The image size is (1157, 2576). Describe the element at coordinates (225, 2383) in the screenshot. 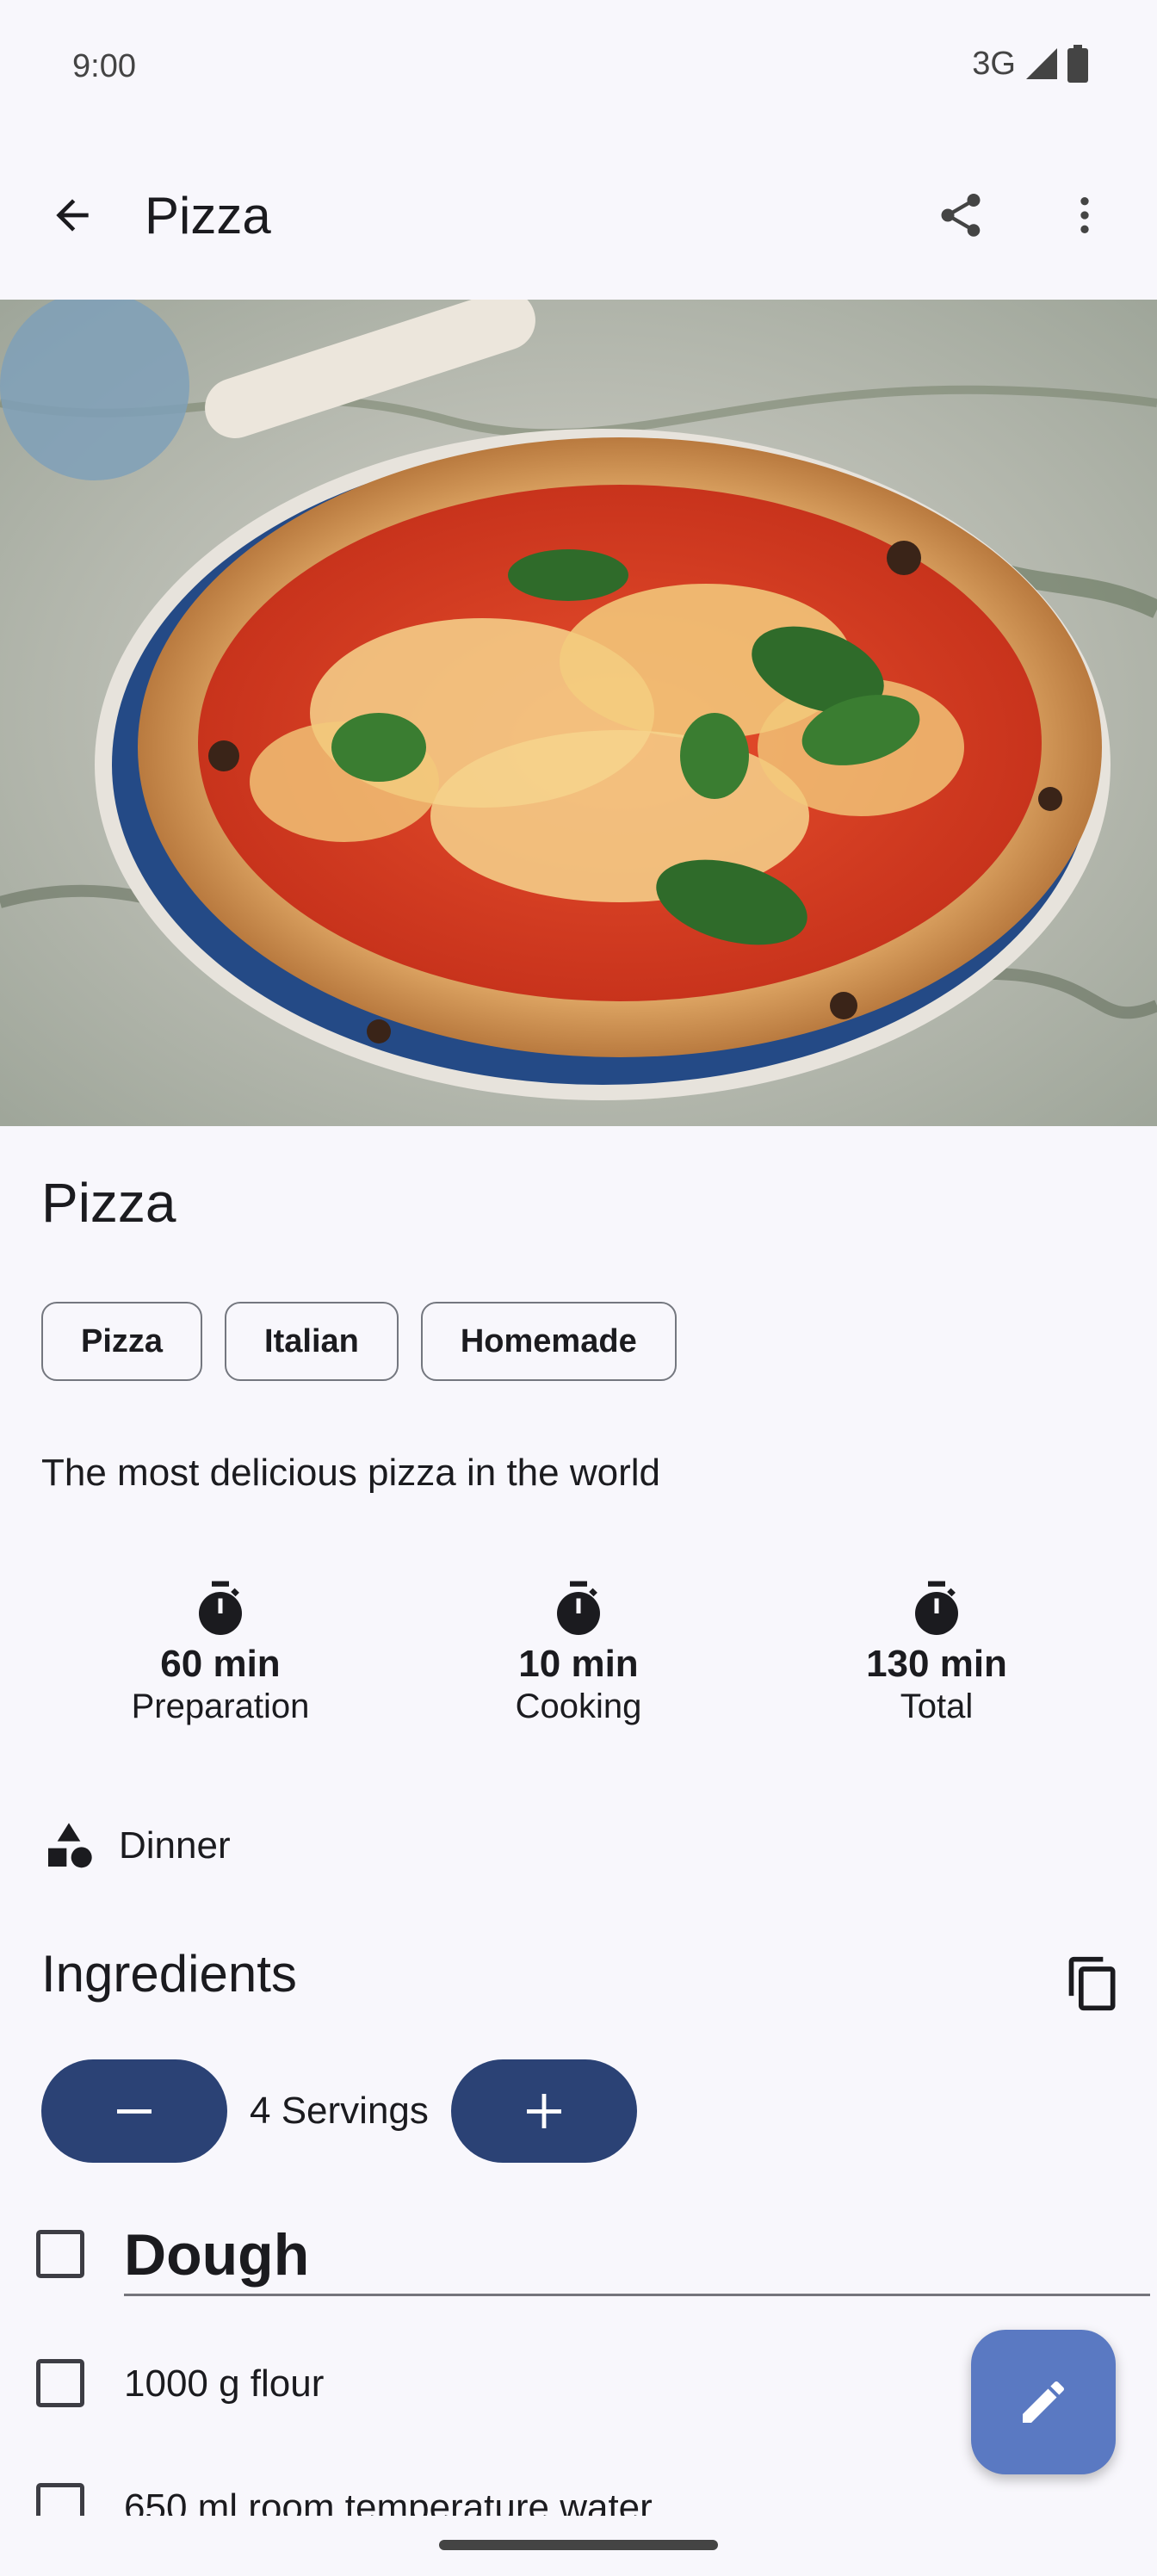

I see `ingredient-text: 1000 g flour` at that location.